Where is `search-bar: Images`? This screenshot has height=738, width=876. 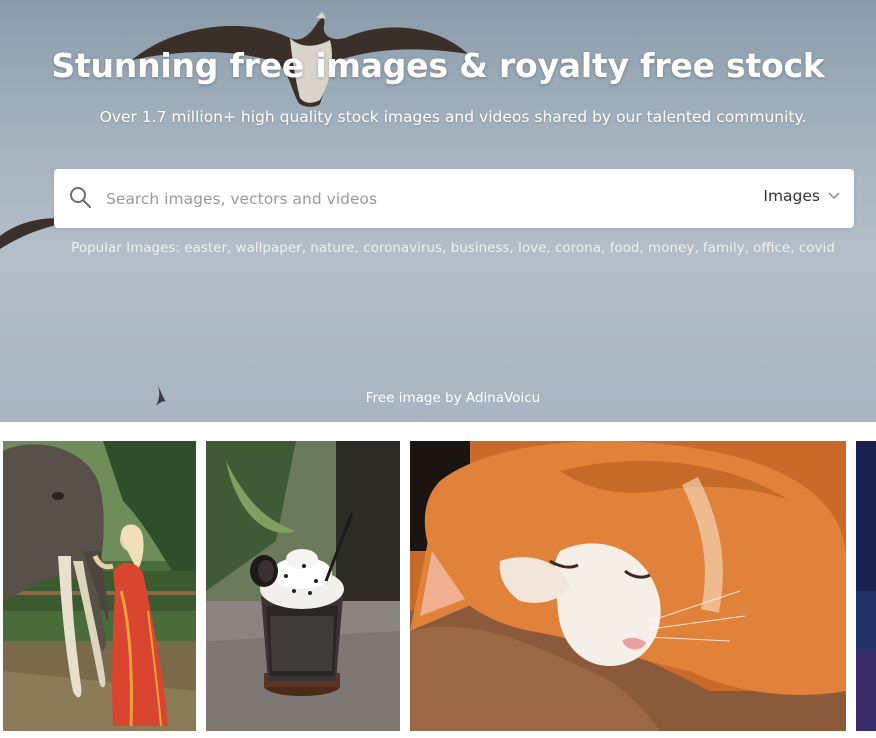 search-bar: Images is located at coordinates (454, 198).